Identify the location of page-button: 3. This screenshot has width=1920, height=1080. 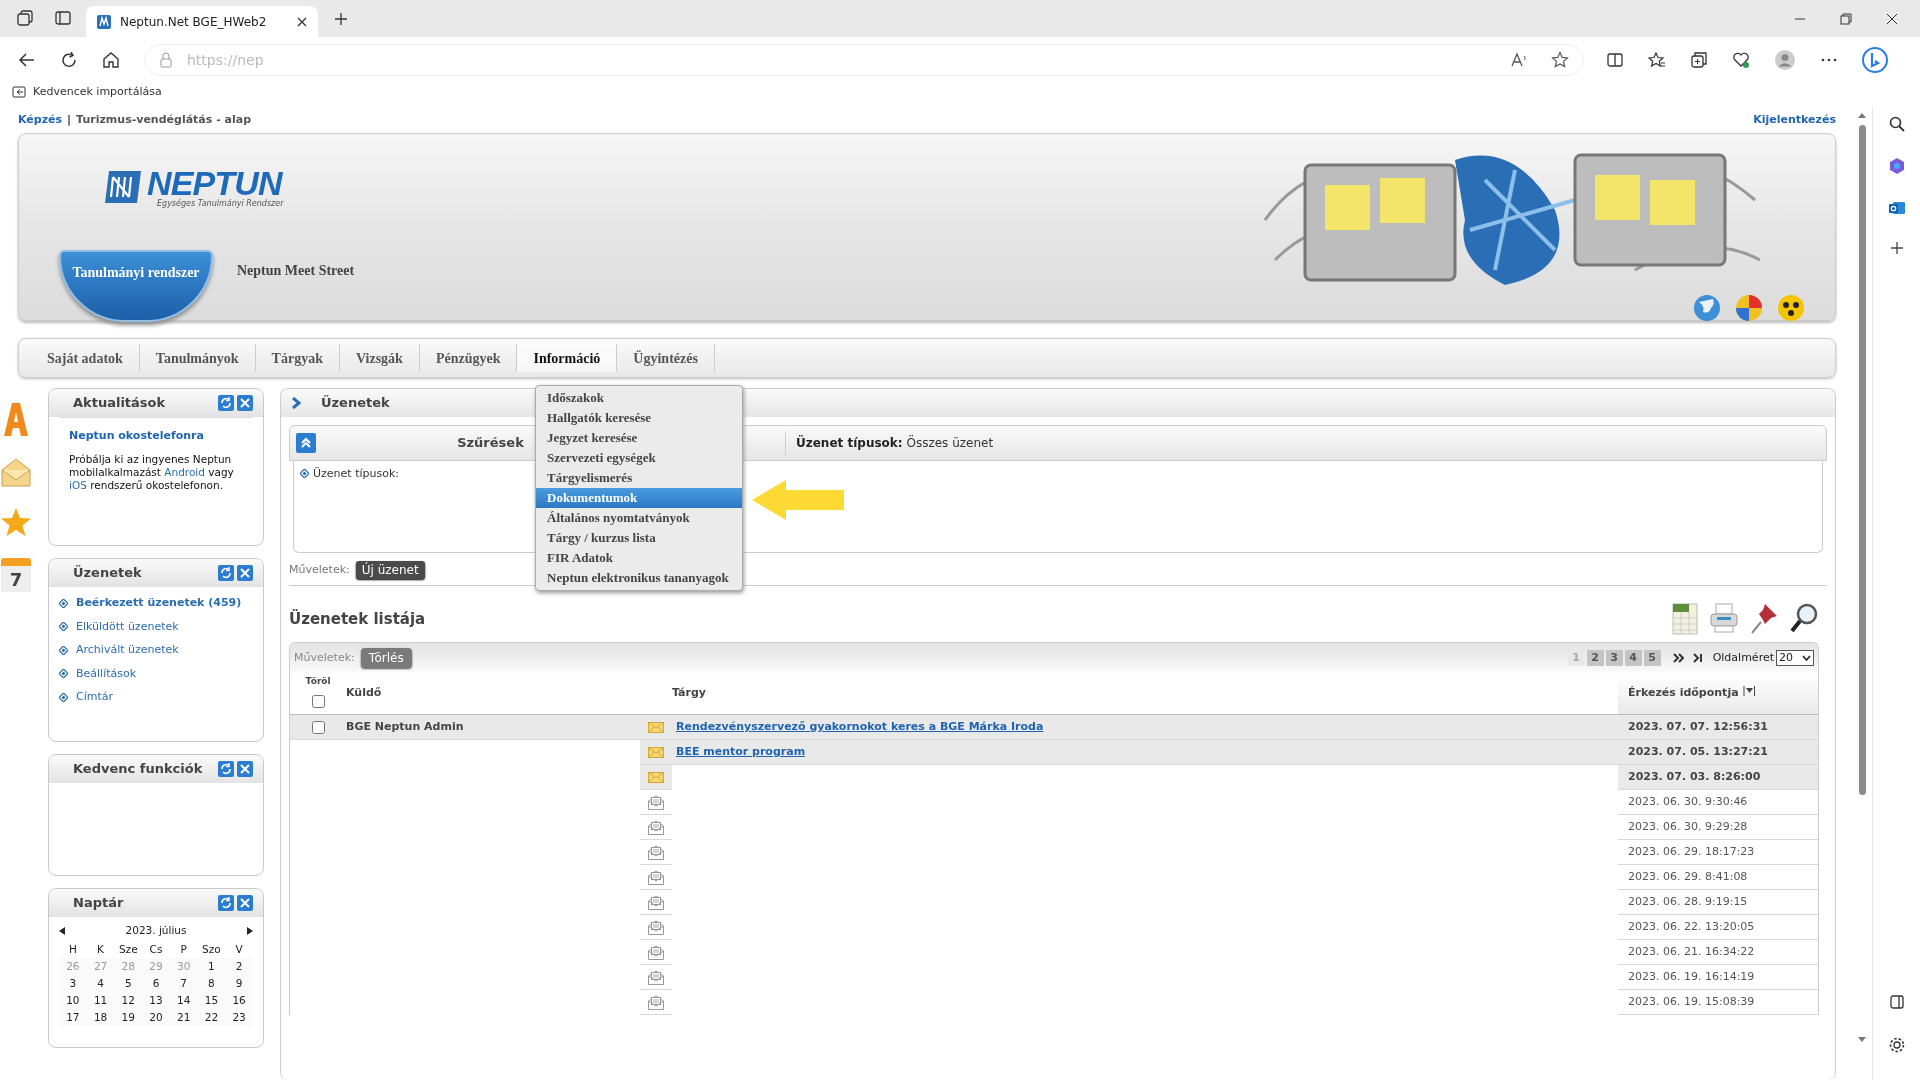
(1614, 658).